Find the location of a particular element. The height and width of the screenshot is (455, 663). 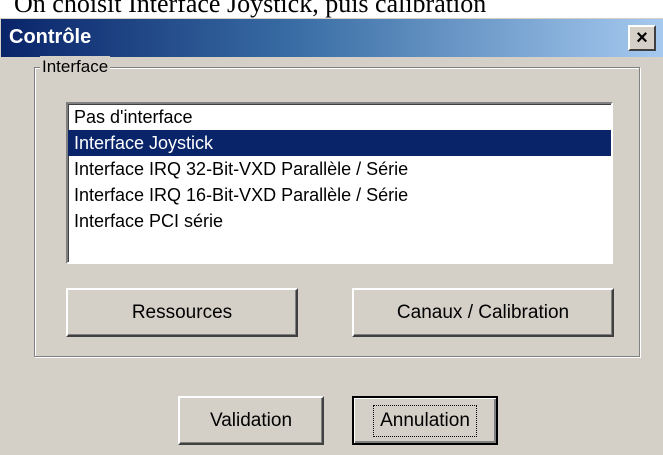

channels-calibration-button: Canaux / Calibration is located at coordinates (483, 312).